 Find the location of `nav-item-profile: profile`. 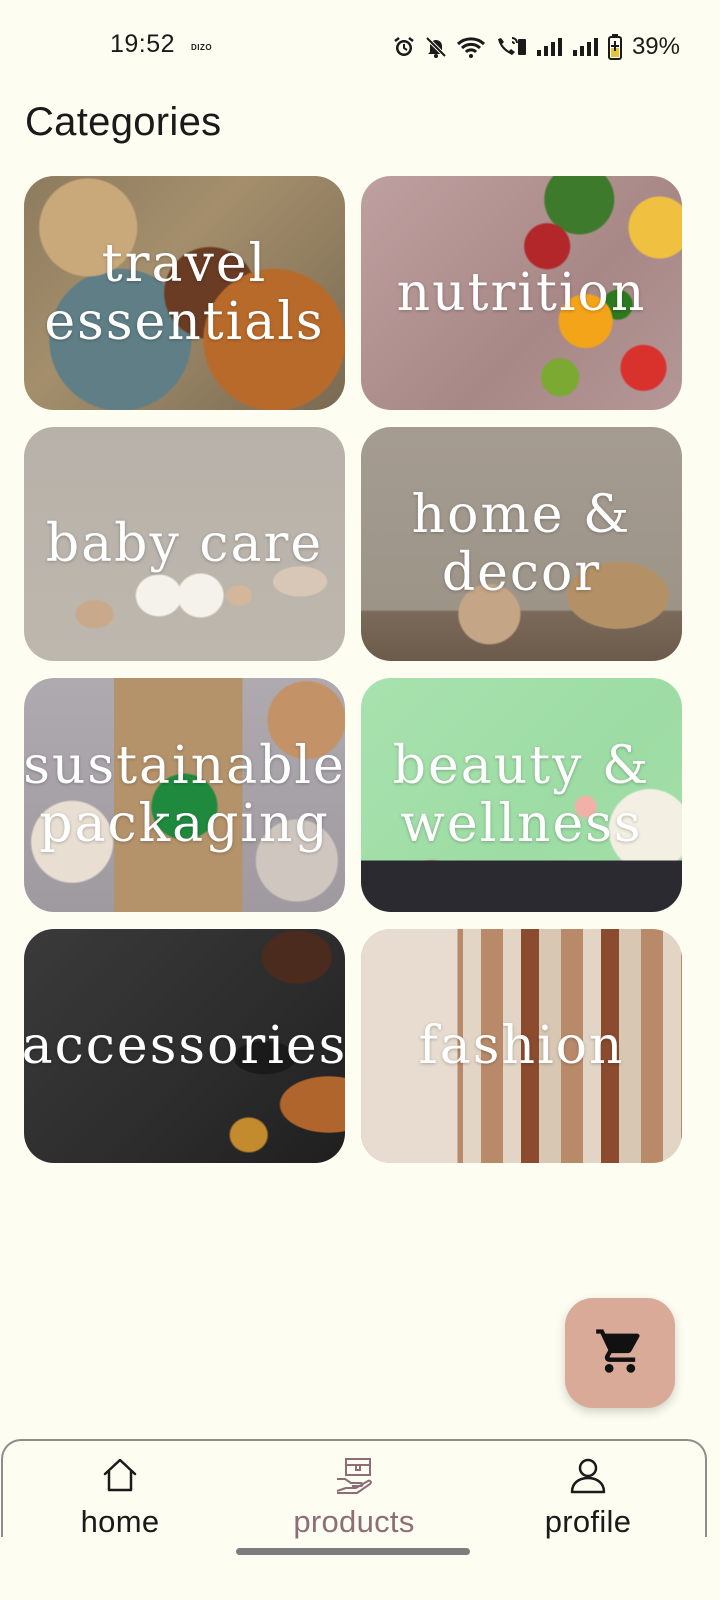

nav-item-profile: profile is located at coordinates (588, 1490).